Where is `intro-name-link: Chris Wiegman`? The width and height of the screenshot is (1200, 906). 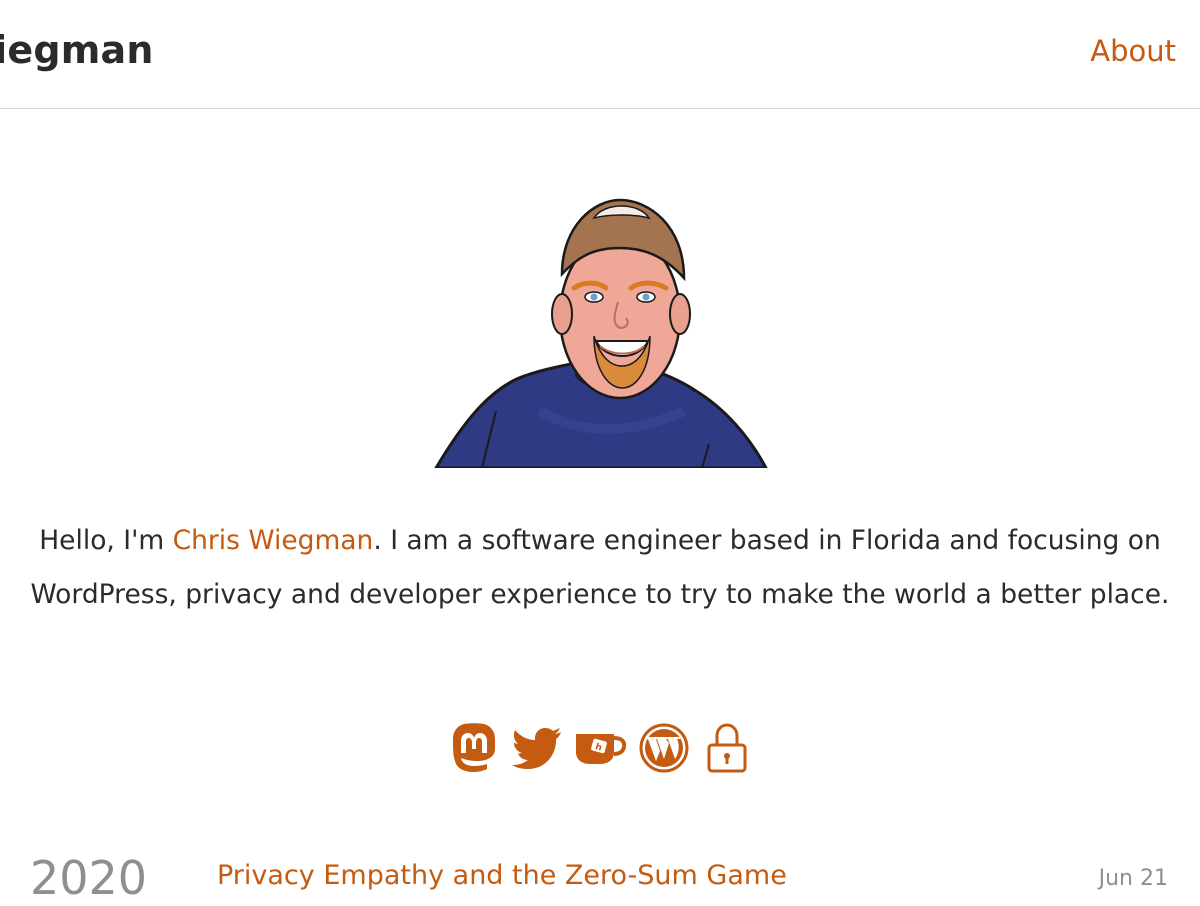
intro-name-link: Chris Wiegman is located at coordinates (273, 540).